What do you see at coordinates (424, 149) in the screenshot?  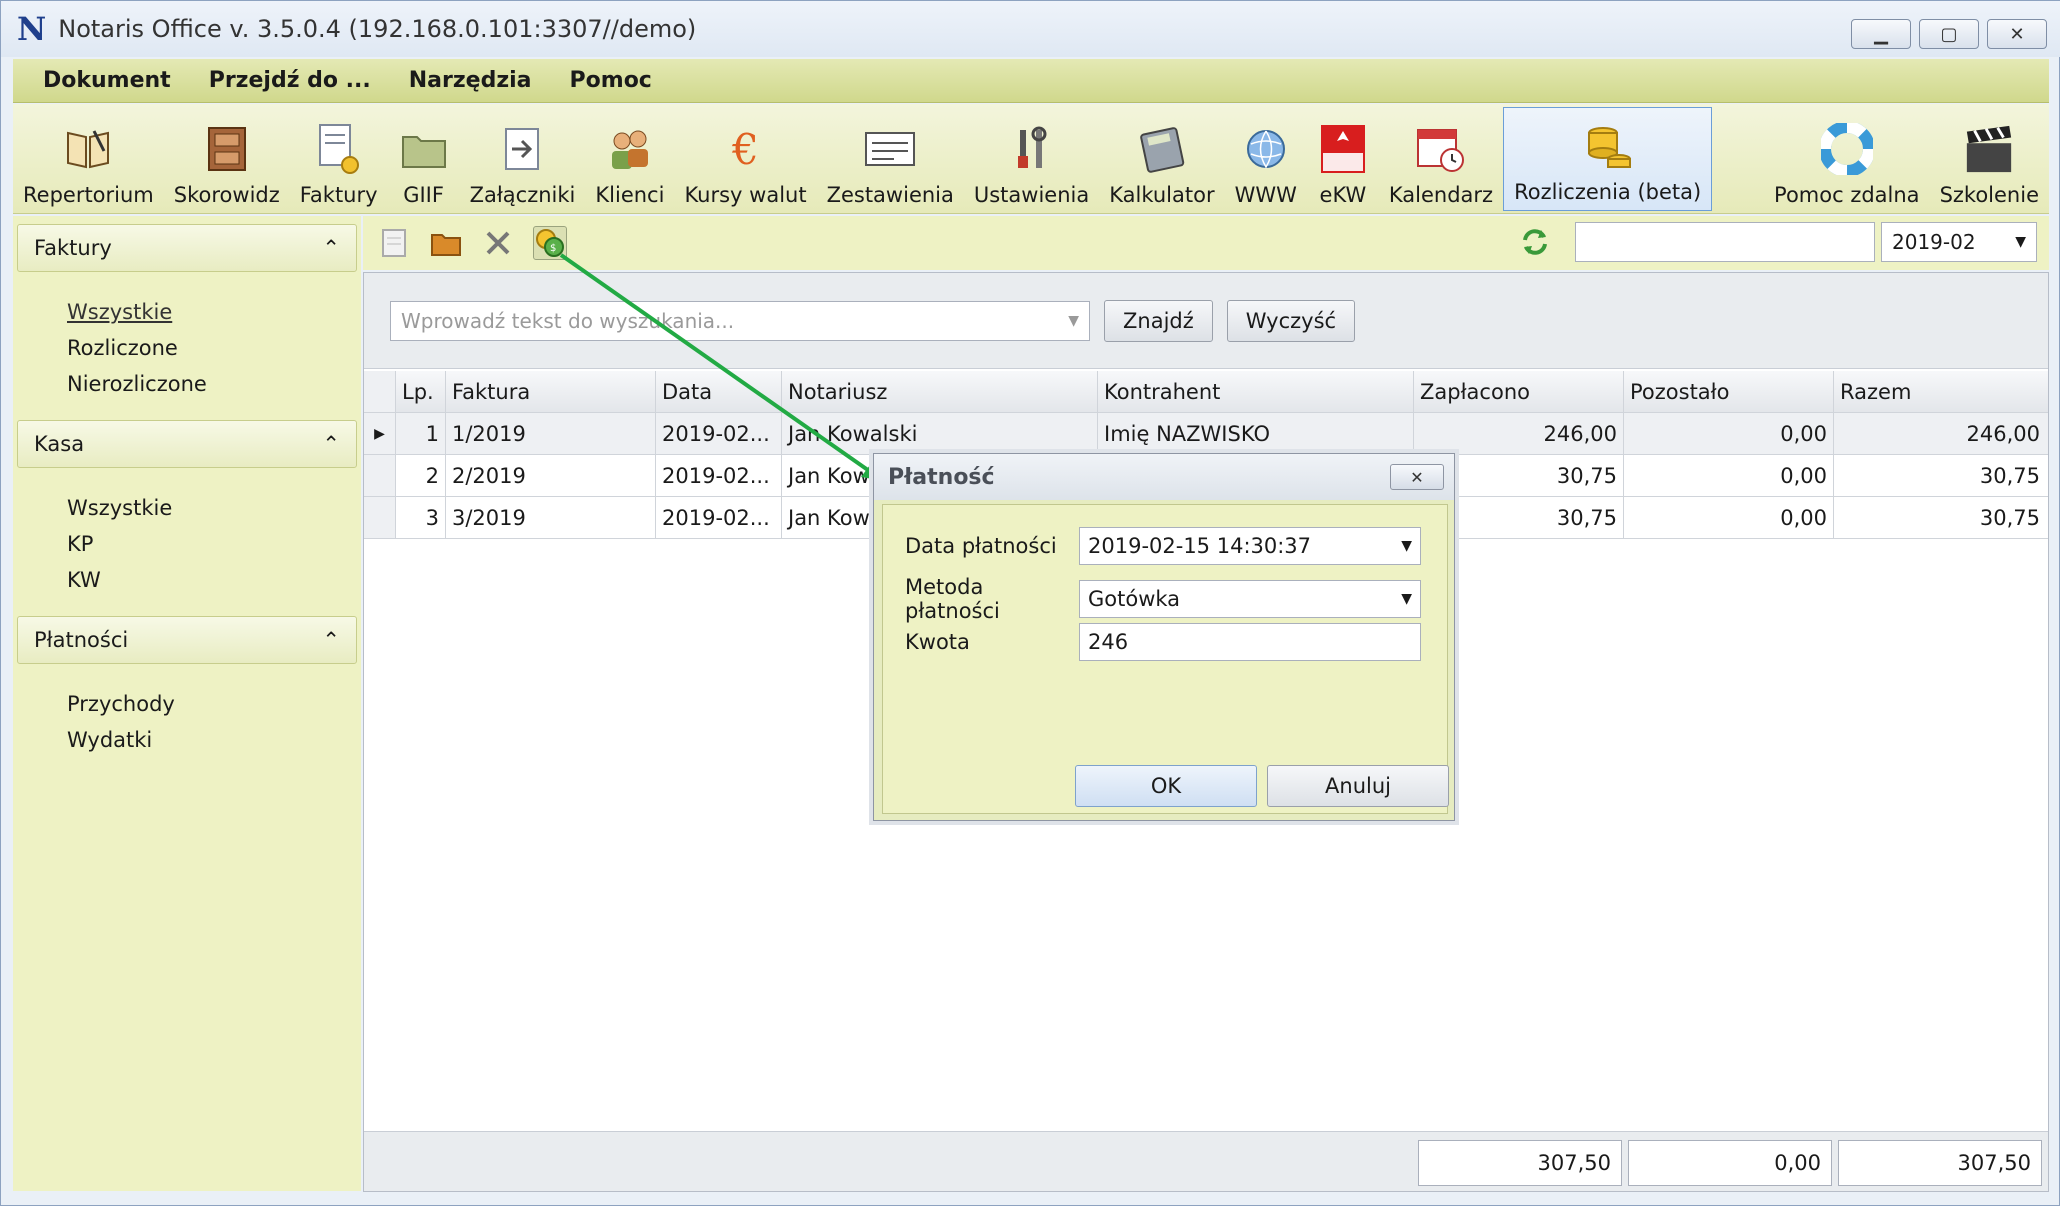 I see `folder-icon` at bounding box center [424, 149].